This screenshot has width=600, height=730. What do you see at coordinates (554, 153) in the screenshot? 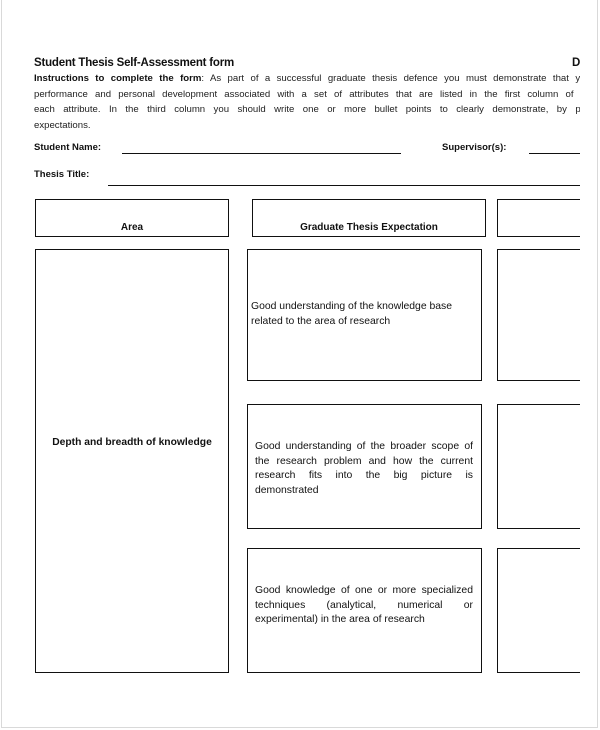
I see `supervisor-field` at bounding box center [554, 153].